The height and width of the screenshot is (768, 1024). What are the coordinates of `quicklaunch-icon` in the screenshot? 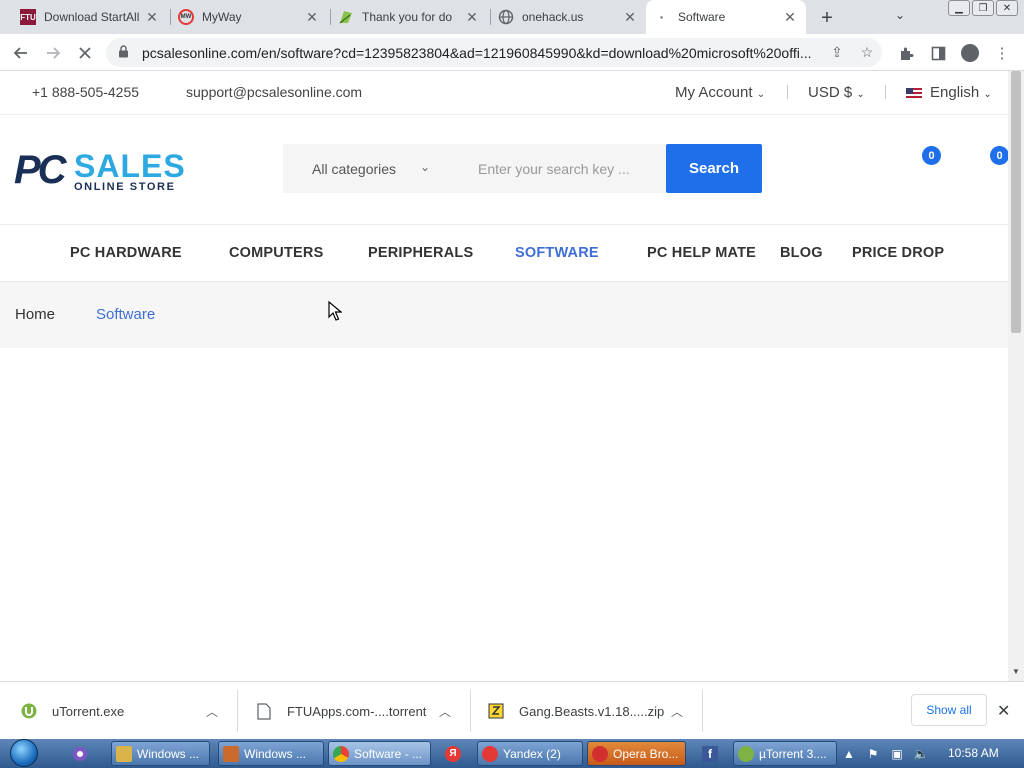 It's located at (80, 753).